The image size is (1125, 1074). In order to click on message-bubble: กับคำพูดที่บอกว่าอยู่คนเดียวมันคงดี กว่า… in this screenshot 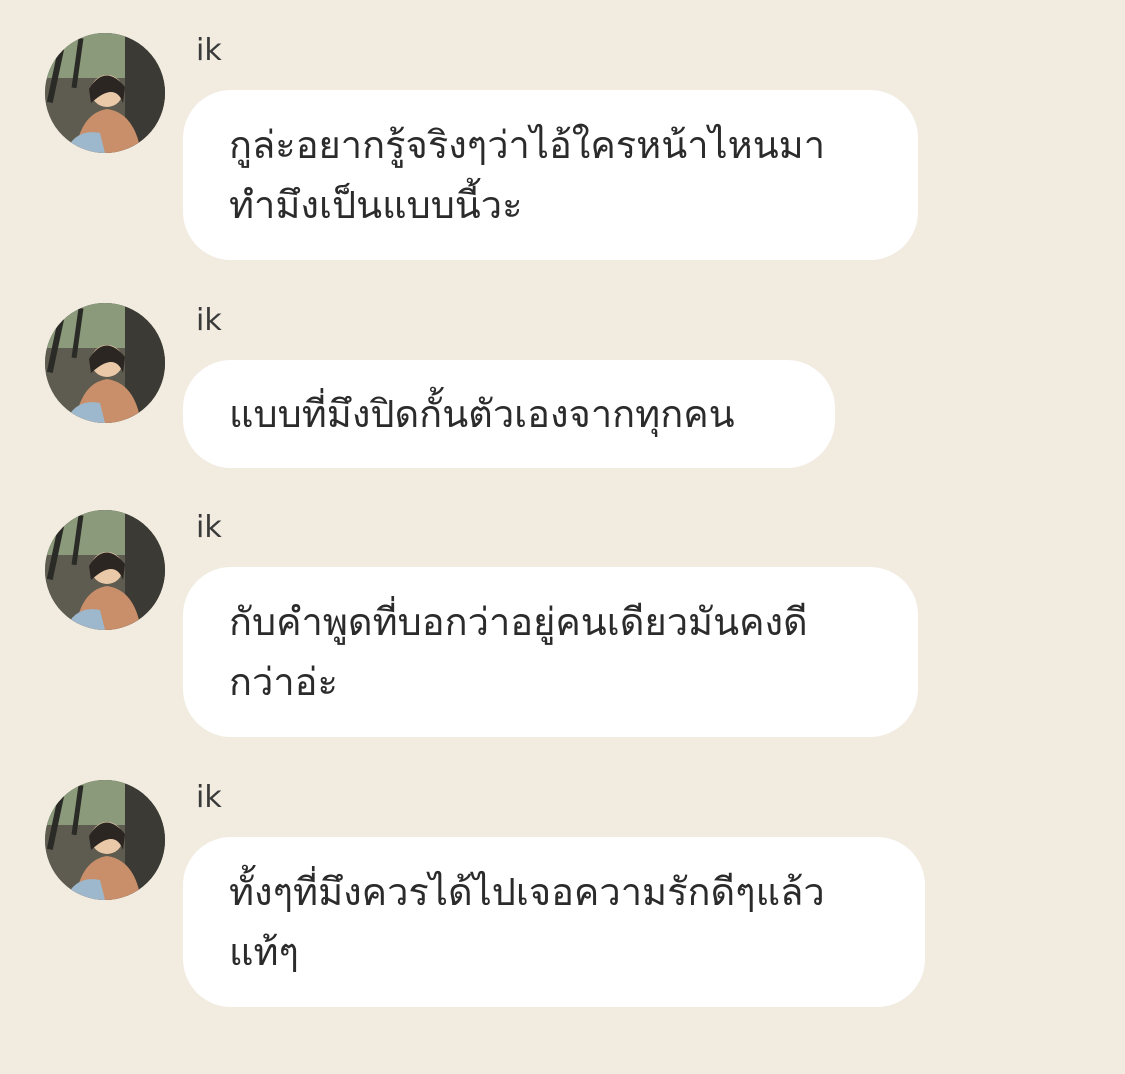, I will do `click(550, 652)`.